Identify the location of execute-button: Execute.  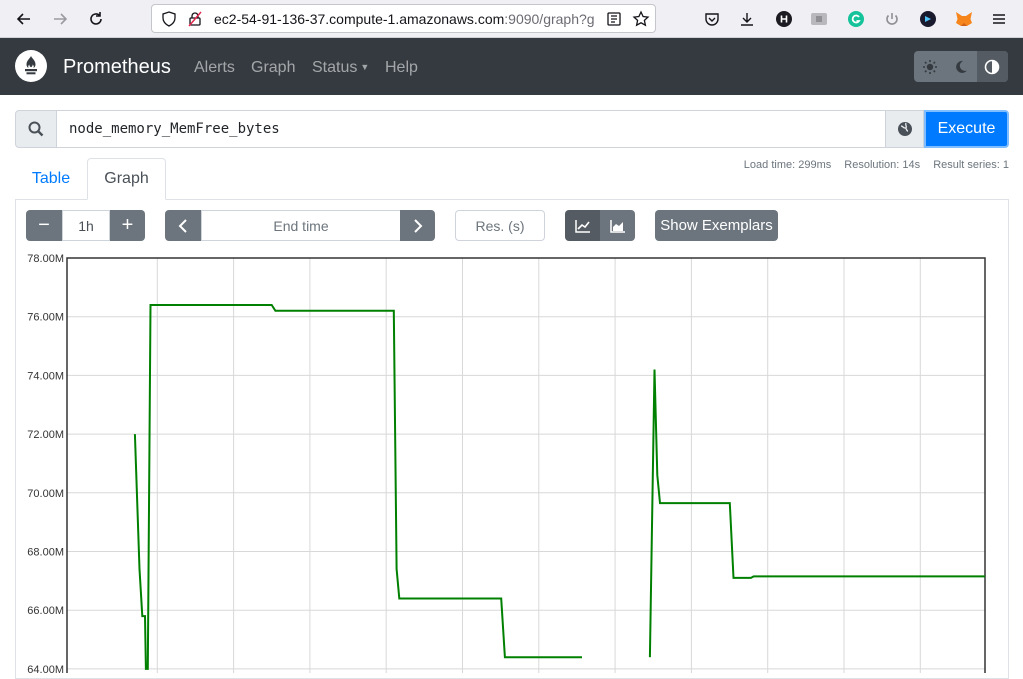
(966, 129).